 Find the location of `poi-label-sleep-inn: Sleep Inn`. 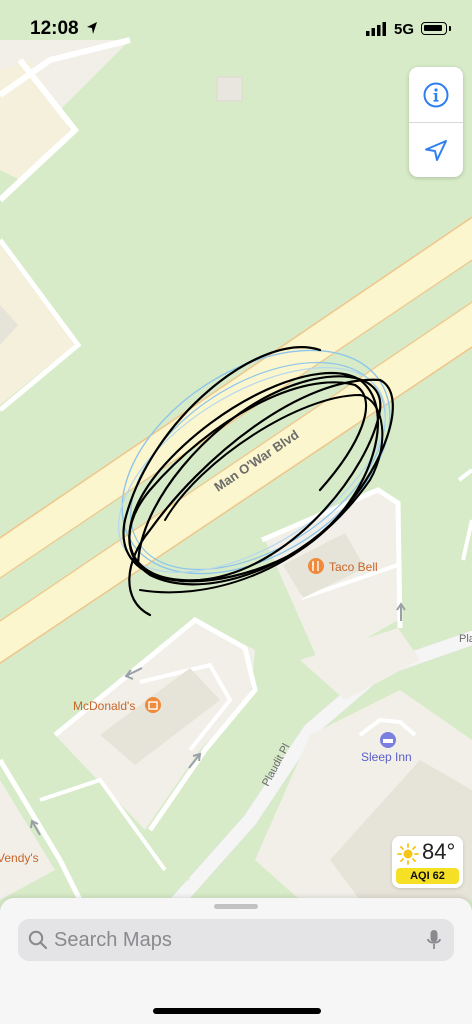

poi-label-sleep-inn: Sleep Inn is located at coordinates (386, 757).